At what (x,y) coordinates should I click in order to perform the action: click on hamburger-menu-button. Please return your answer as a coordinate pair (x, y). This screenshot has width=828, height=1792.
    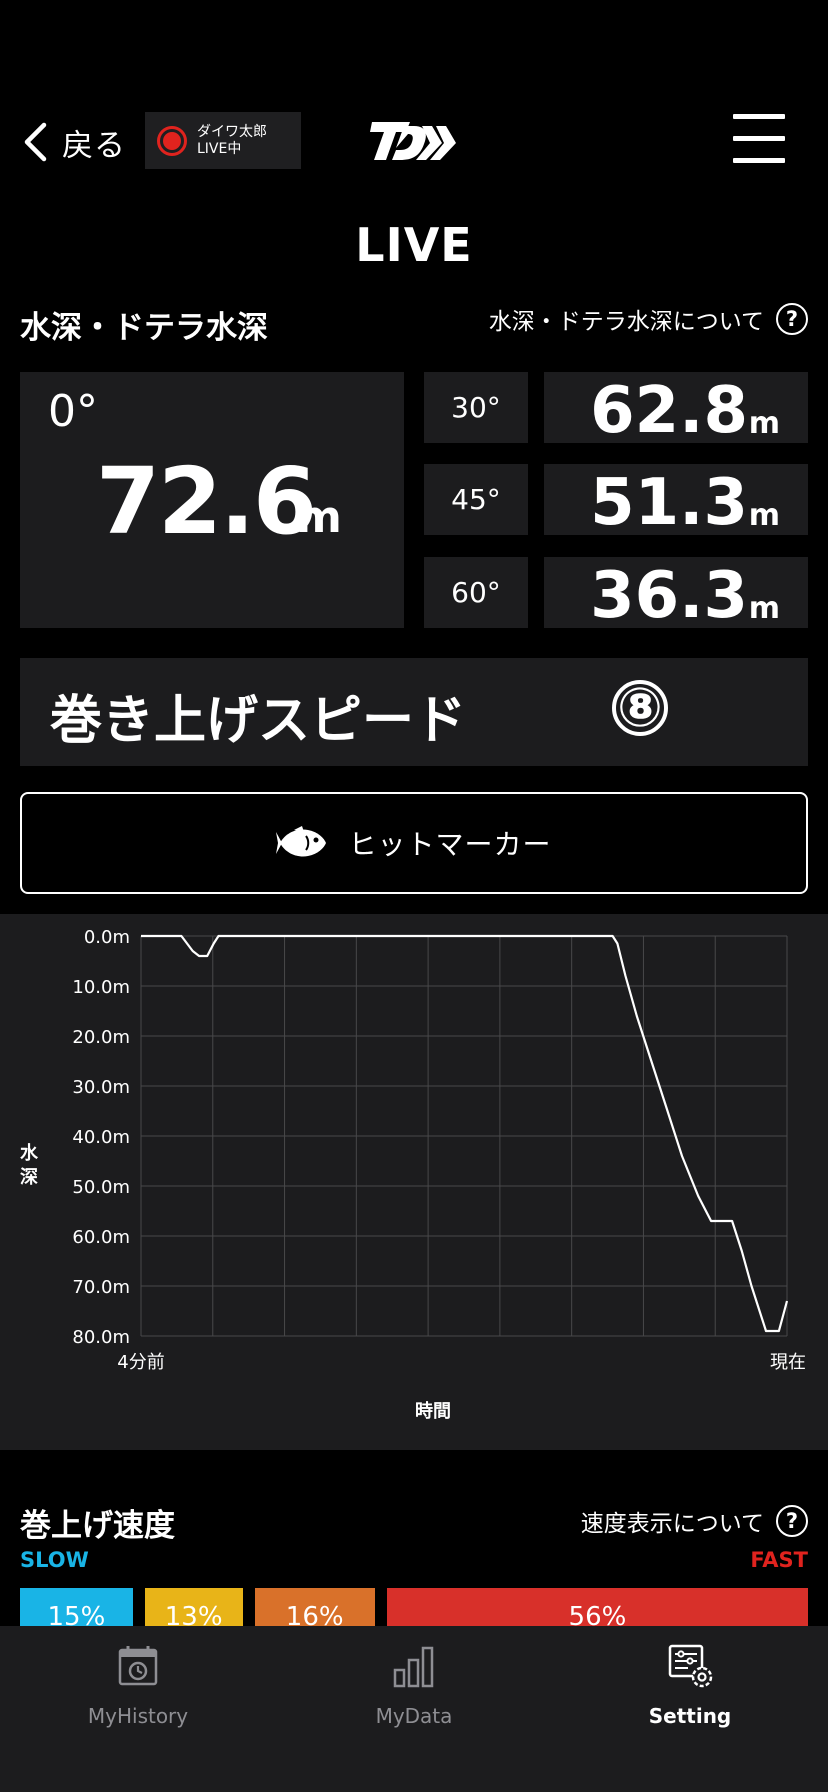
    Looking at the image, I should click on (759, 140).